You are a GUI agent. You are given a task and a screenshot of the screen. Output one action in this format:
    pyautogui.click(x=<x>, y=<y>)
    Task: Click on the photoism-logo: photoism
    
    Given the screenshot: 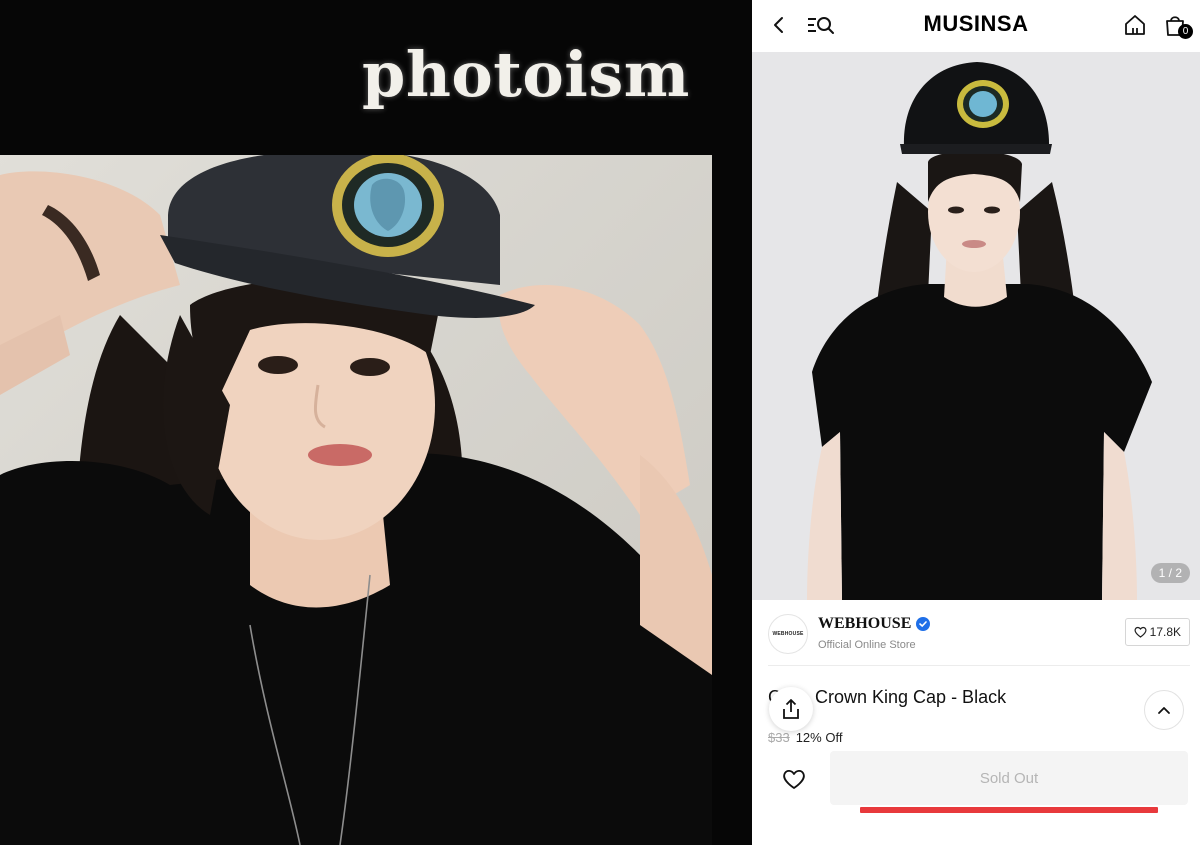 What is the action you would take?
    pyautogui.click(x=526, y=74)
    